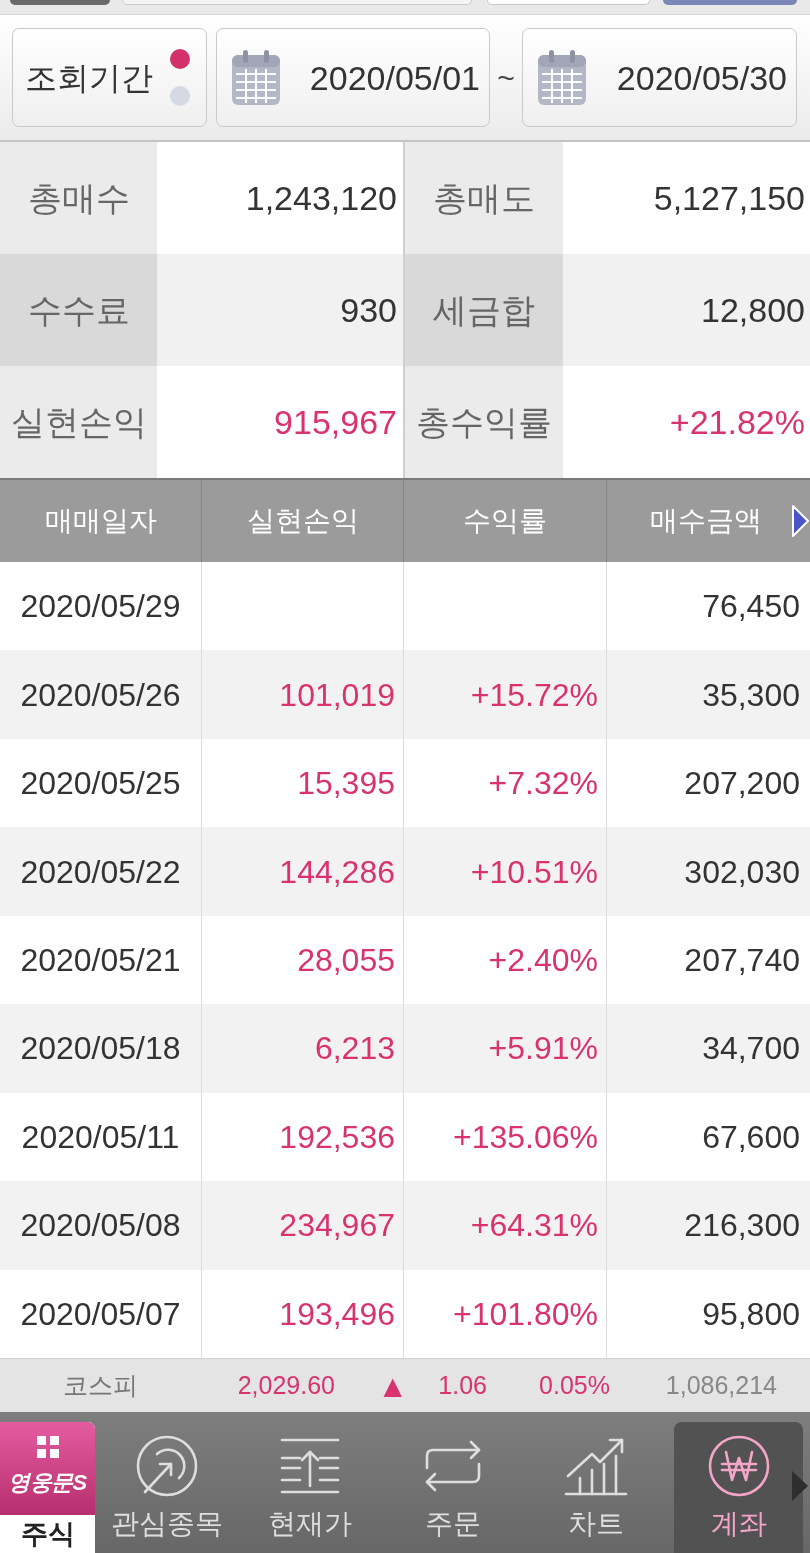  I want to click on index-change: 1.06, so click(462, 1385).